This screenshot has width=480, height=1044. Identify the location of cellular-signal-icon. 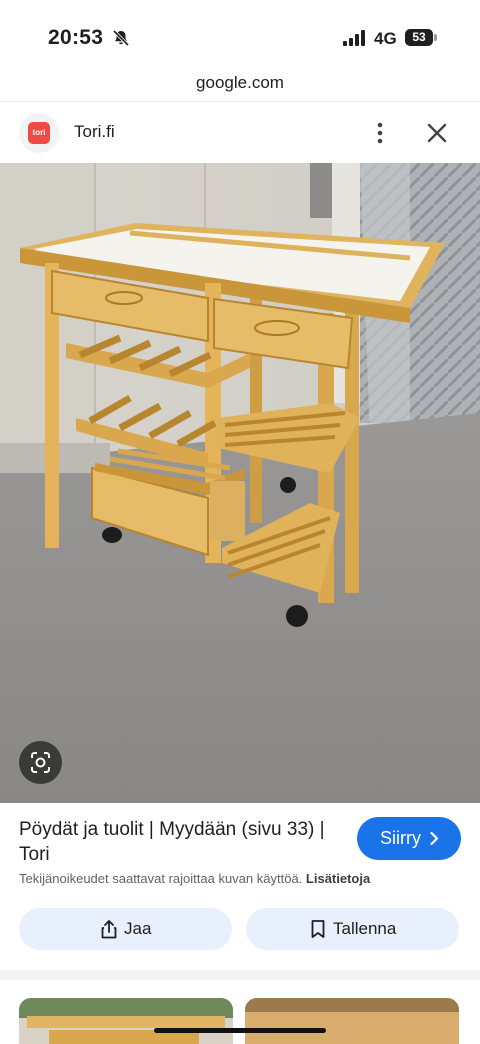
(354, 38).